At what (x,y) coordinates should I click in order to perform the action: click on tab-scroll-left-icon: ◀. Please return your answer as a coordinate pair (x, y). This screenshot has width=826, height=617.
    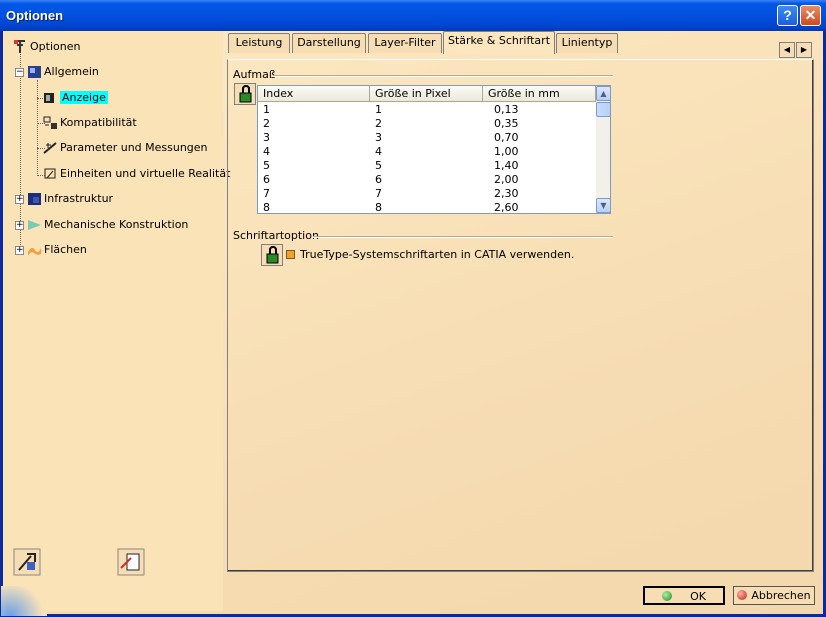
    Looking at the image, I should click on (787, 50).